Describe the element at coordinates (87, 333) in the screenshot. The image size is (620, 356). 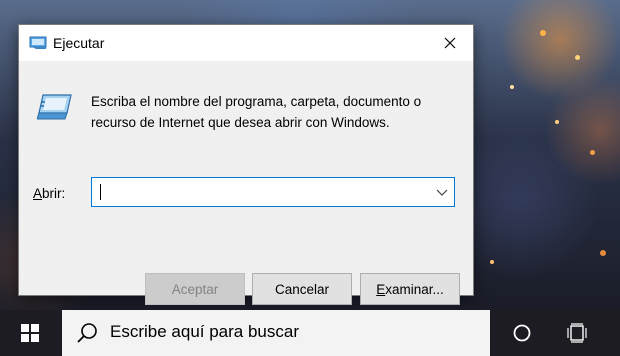
I see `search-icon` at that location.